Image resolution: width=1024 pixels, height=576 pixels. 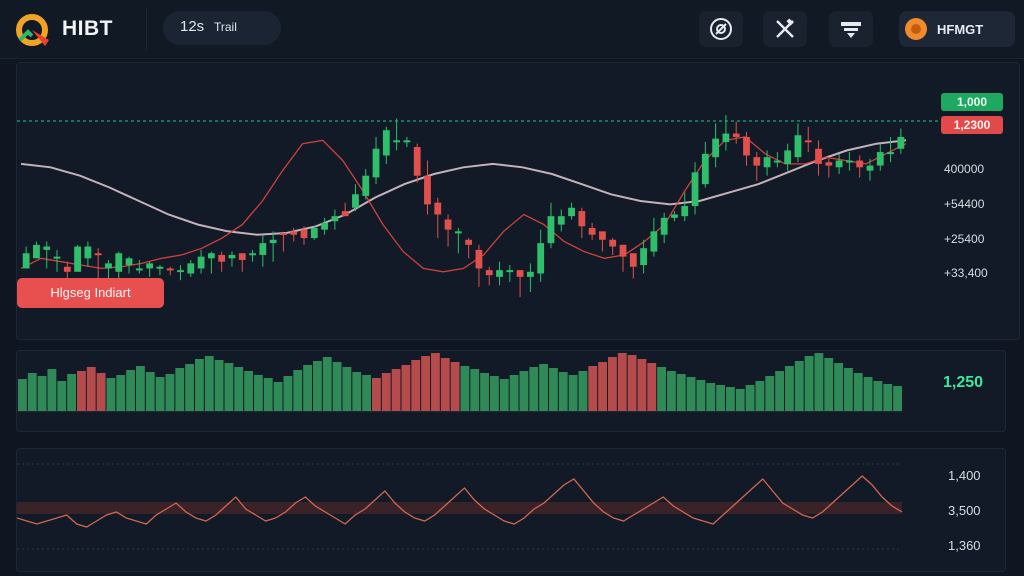 I want to click on oscillator-axis-label: 3,500, so click(x=964, y=510).